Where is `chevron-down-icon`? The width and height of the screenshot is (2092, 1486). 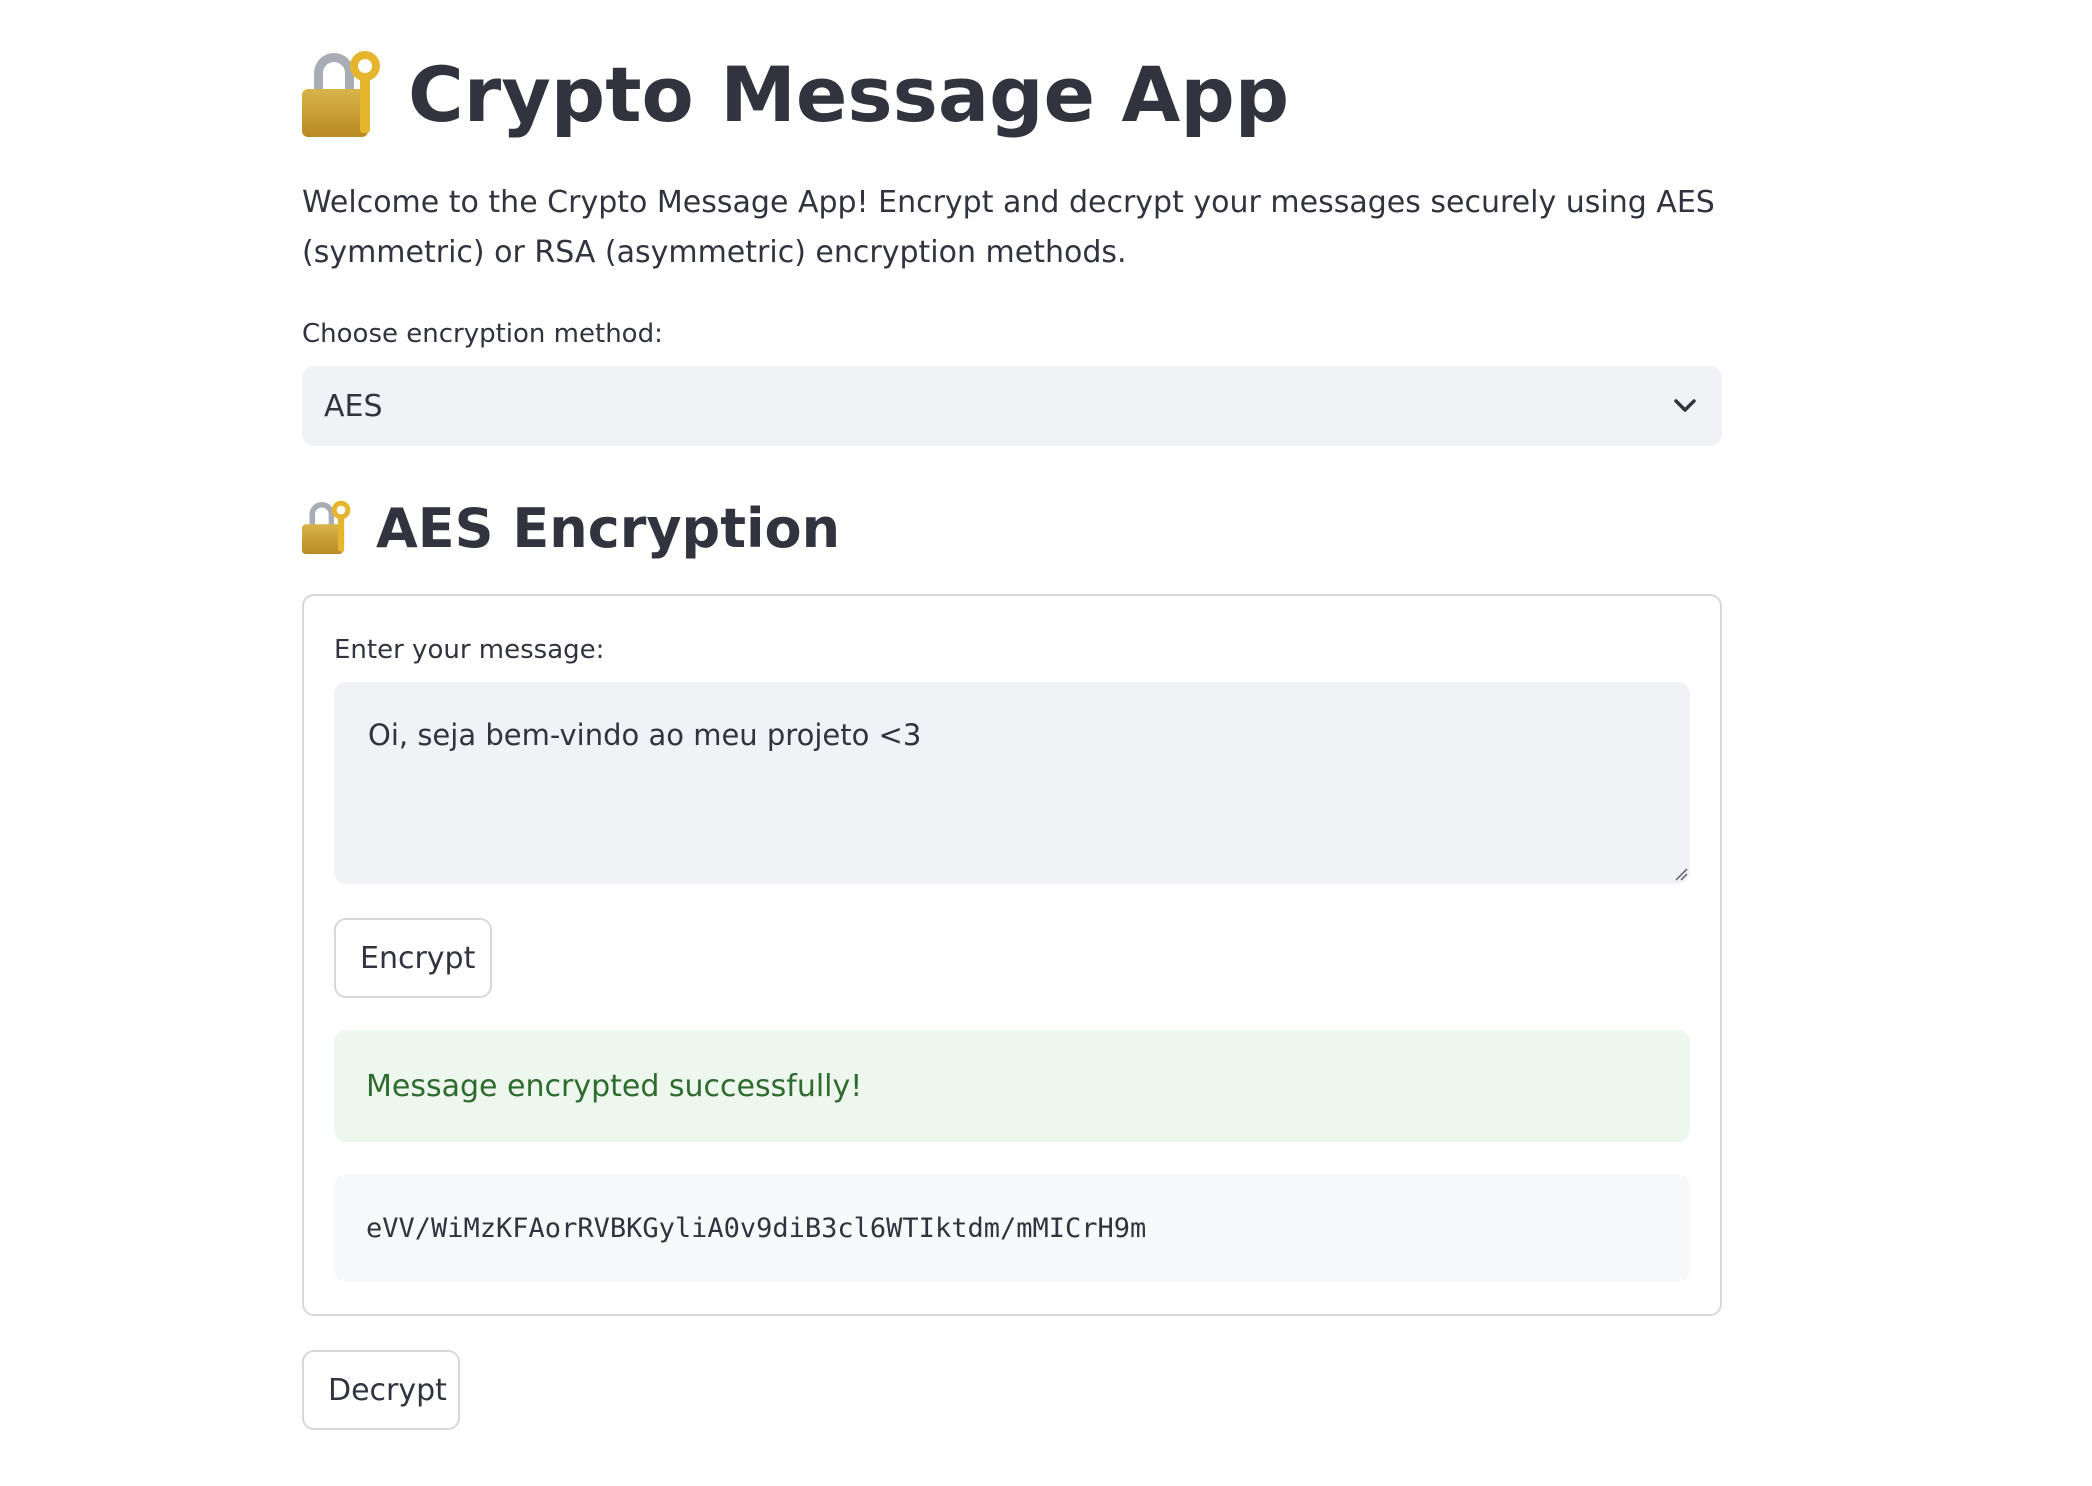
chevron-down-icon is located at coordinates (1685, 406).